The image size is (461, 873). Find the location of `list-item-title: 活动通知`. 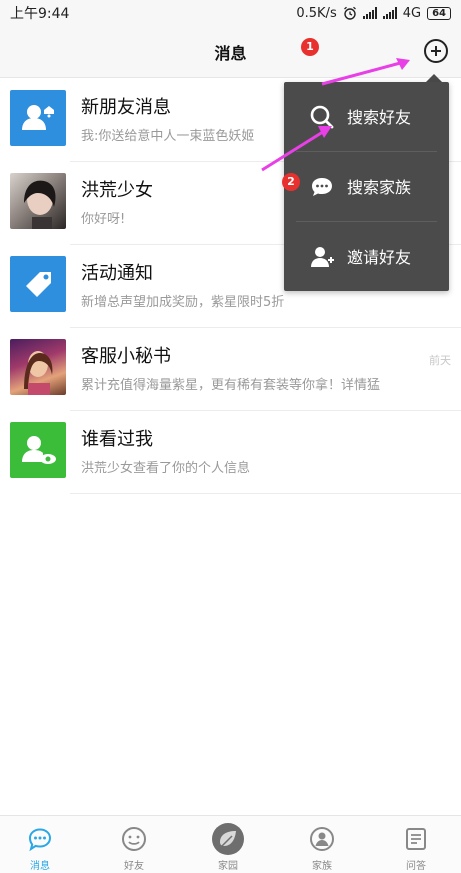

list-item-title: 活动通知 is located at coordinates (117, 273).